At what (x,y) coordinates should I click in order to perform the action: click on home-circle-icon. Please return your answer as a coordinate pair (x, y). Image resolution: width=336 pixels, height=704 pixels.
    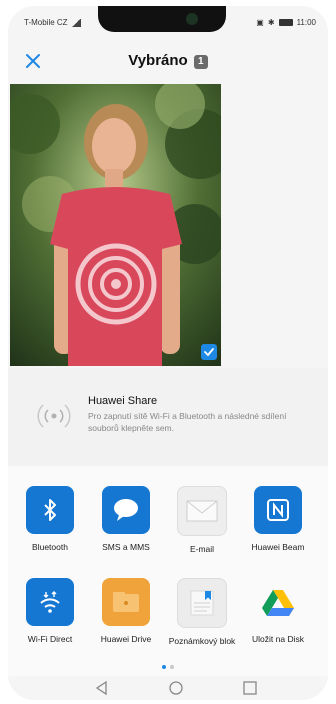
    Looking at the image, I should click on (176, 688).